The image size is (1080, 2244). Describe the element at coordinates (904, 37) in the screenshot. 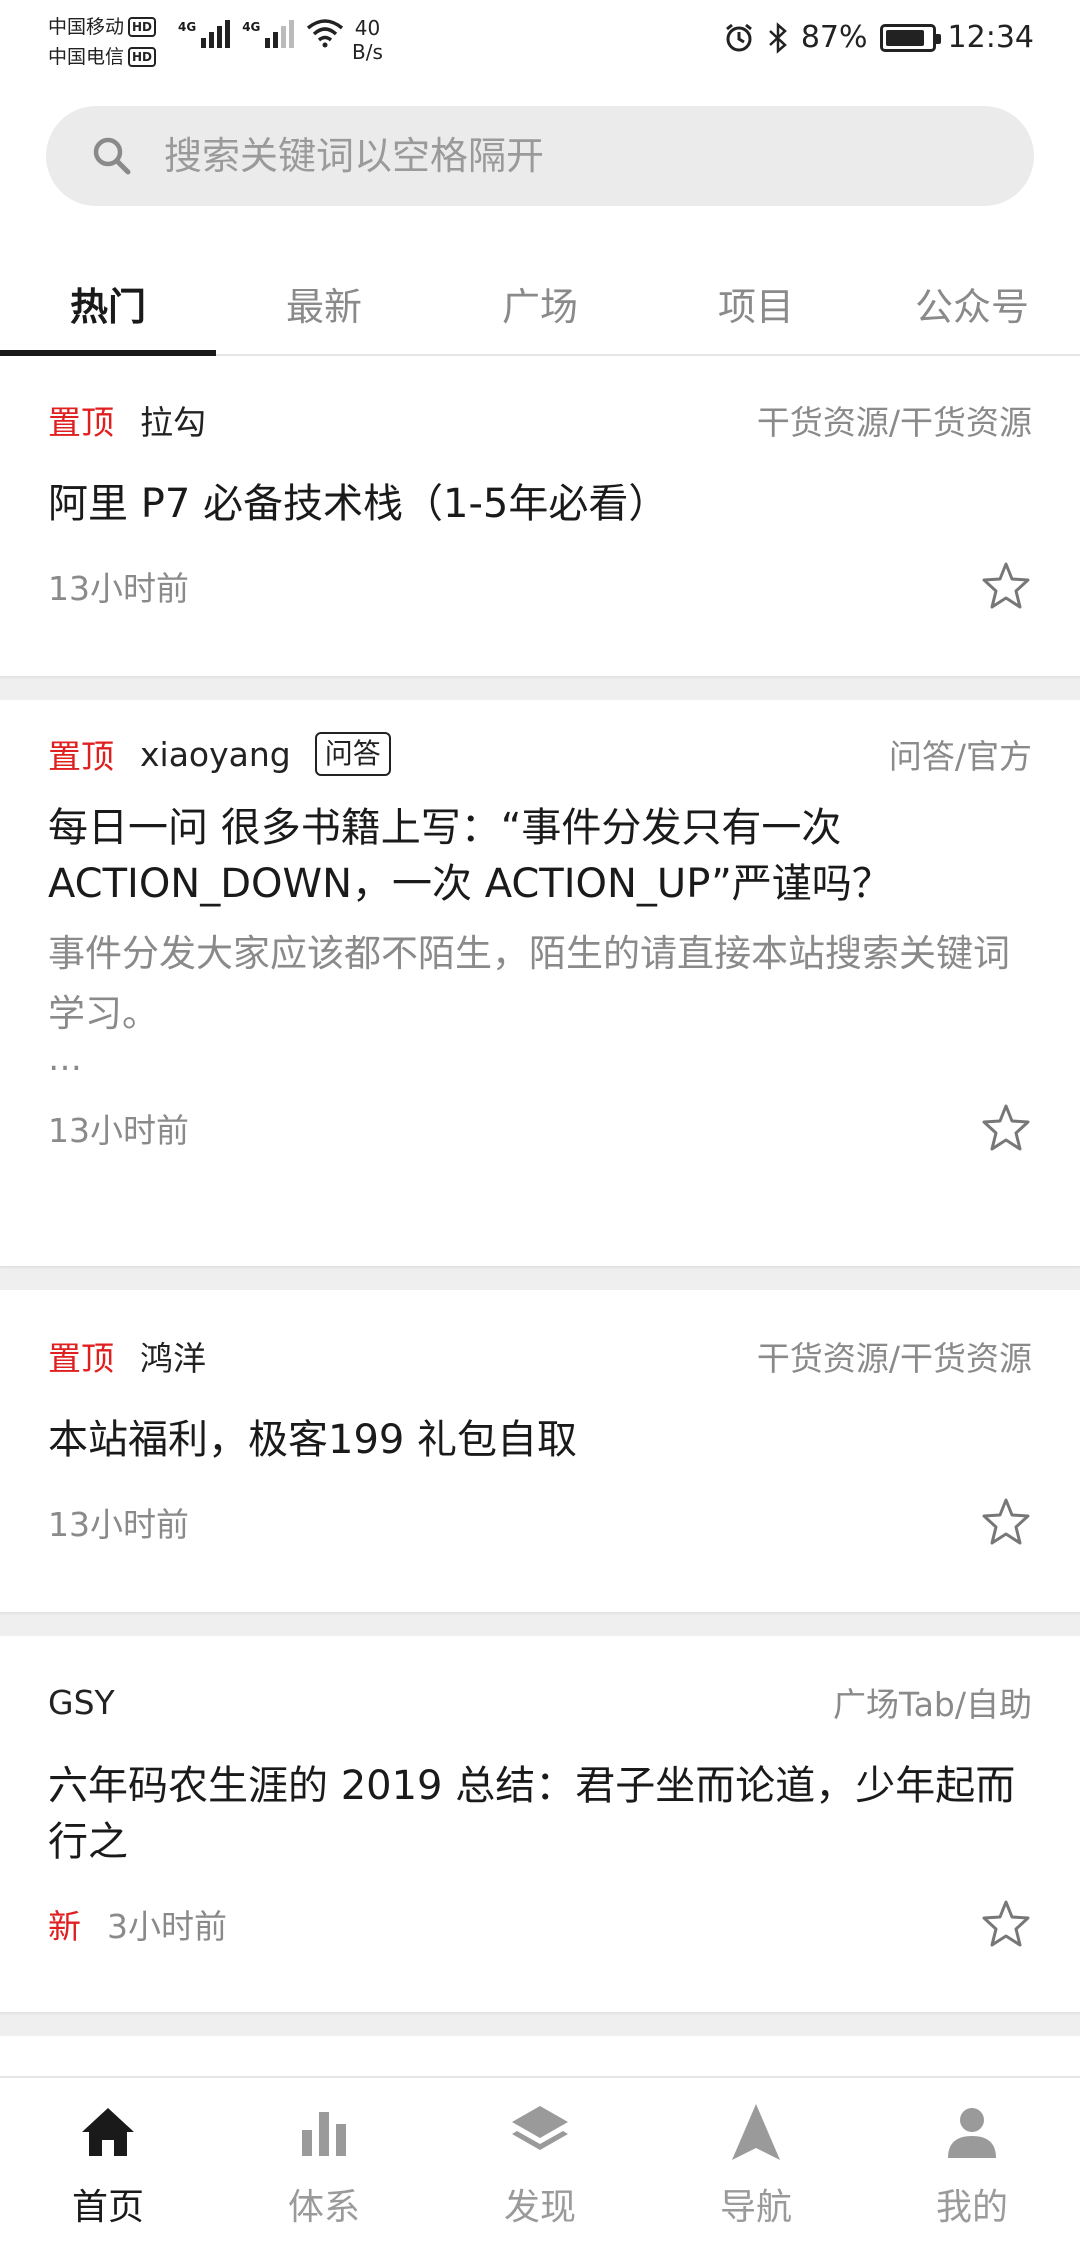

I see `battery-level` at that location.